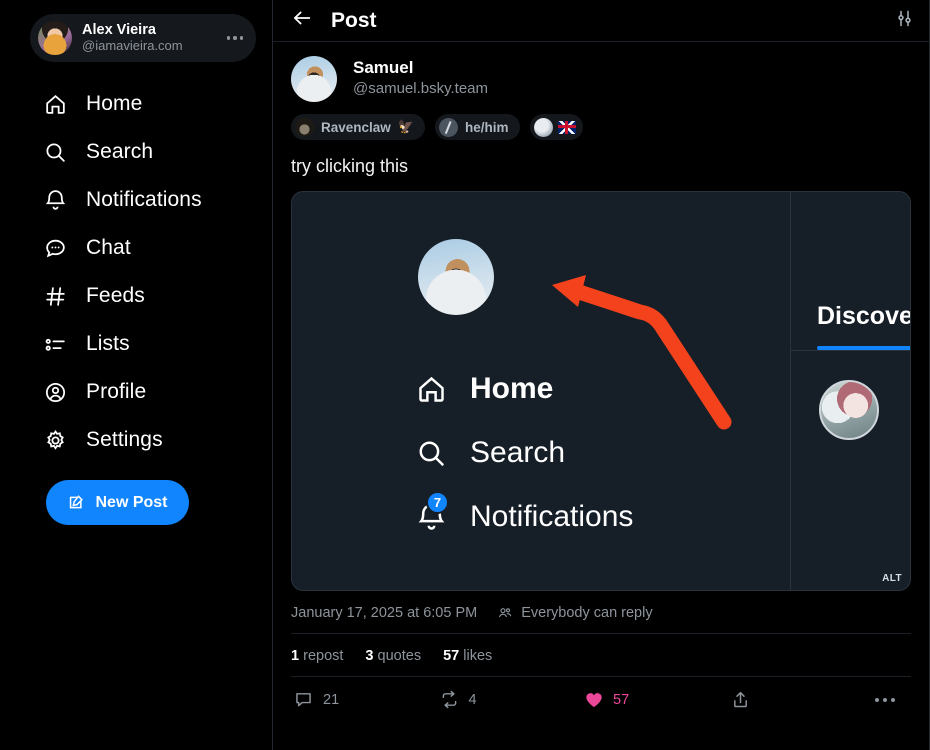  I want to click on repost-stat: 1 repost, so click(317, 656).